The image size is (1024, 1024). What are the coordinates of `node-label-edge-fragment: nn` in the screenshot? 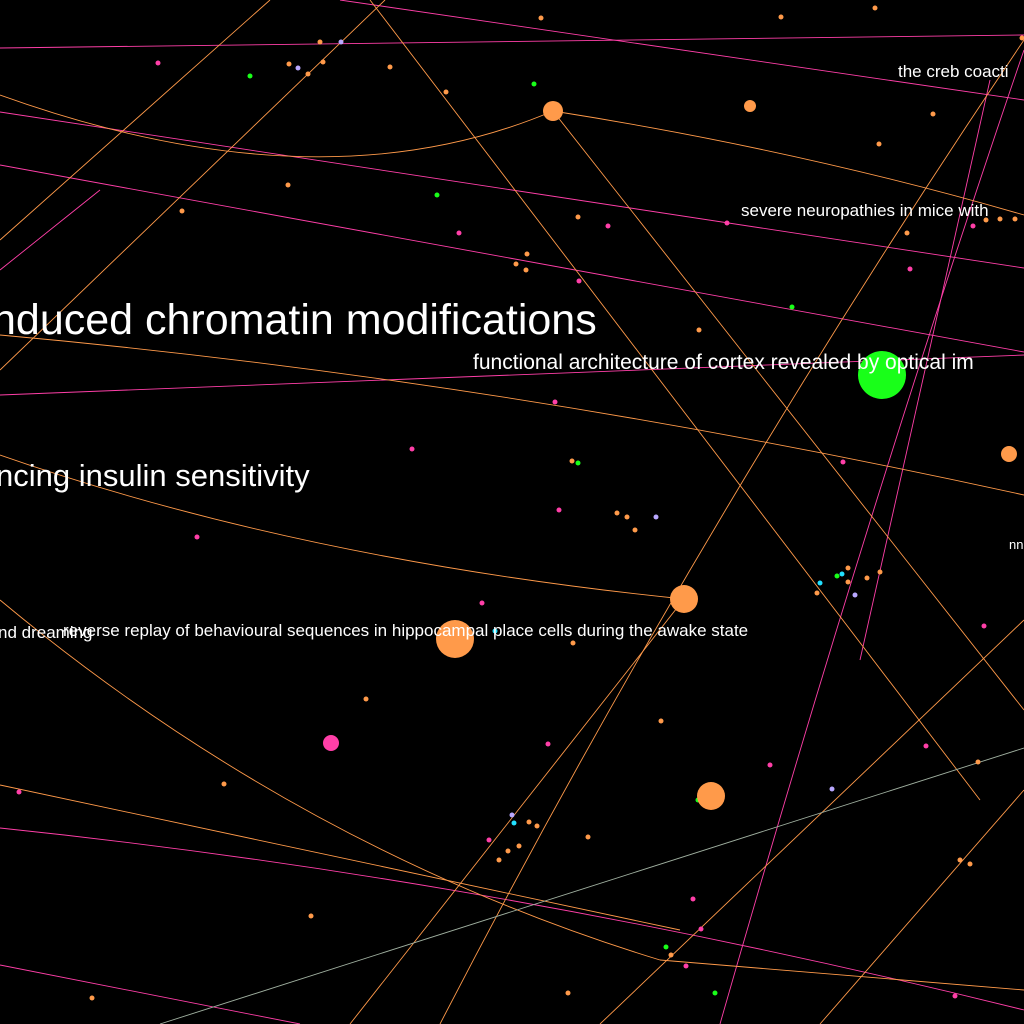 It's located at (1016, 544).